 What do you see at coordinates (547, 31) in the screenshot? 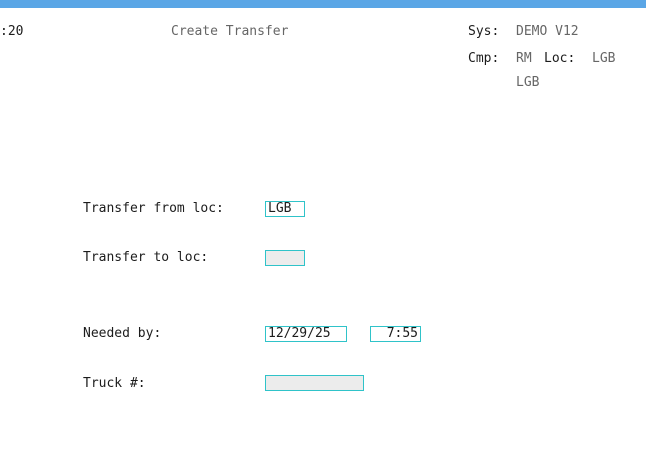
I see `sys-value: DEMO V12` at bounding box center [547, 31].